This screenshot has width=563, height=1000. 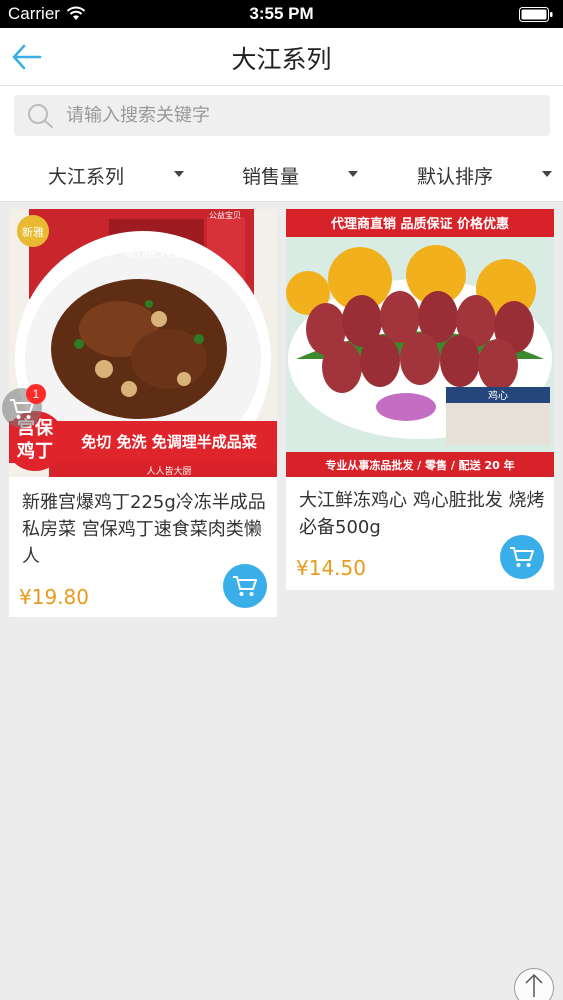 I want to click on product-photo: 代理商直销 品质保证 价格优惠 鸡心 专业从事冻品批发 / 零售 / 配送 20, so click(x=420, y=343).